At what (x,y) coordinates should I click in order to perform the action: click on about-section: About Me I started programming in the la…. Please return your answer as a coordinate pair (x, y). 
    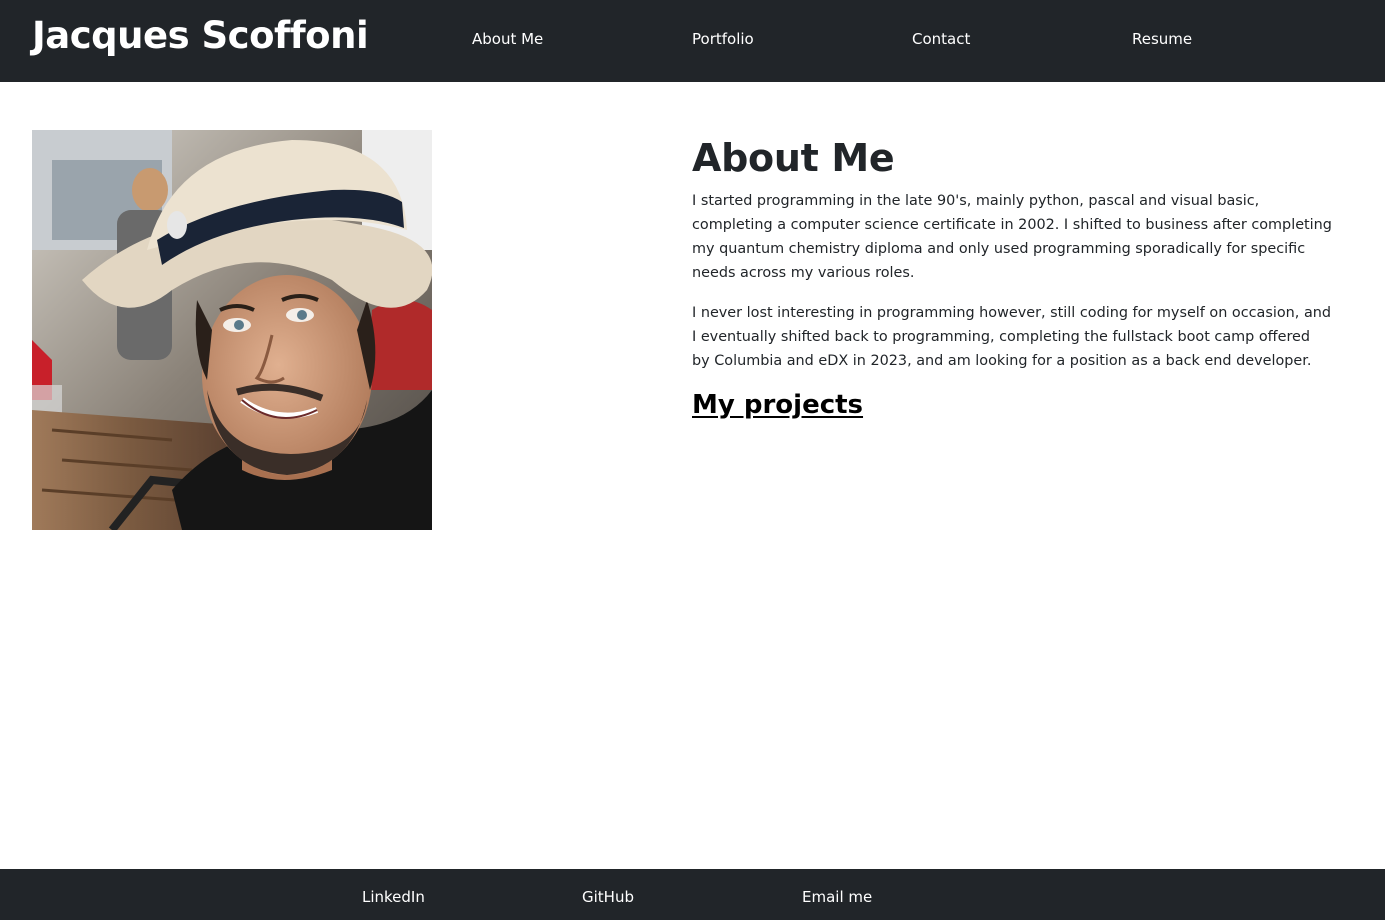
    Looking at the image, I should click on (1012, 276).